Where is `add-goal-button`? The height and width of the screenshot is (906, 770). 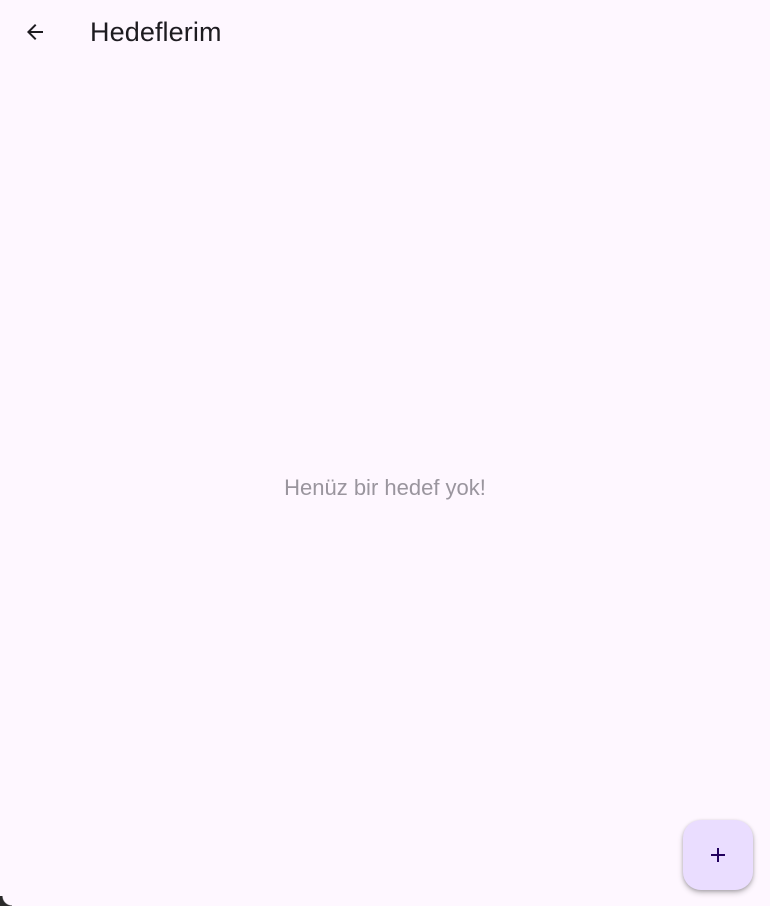
add-goal-button is located at coordinates (718, 855).